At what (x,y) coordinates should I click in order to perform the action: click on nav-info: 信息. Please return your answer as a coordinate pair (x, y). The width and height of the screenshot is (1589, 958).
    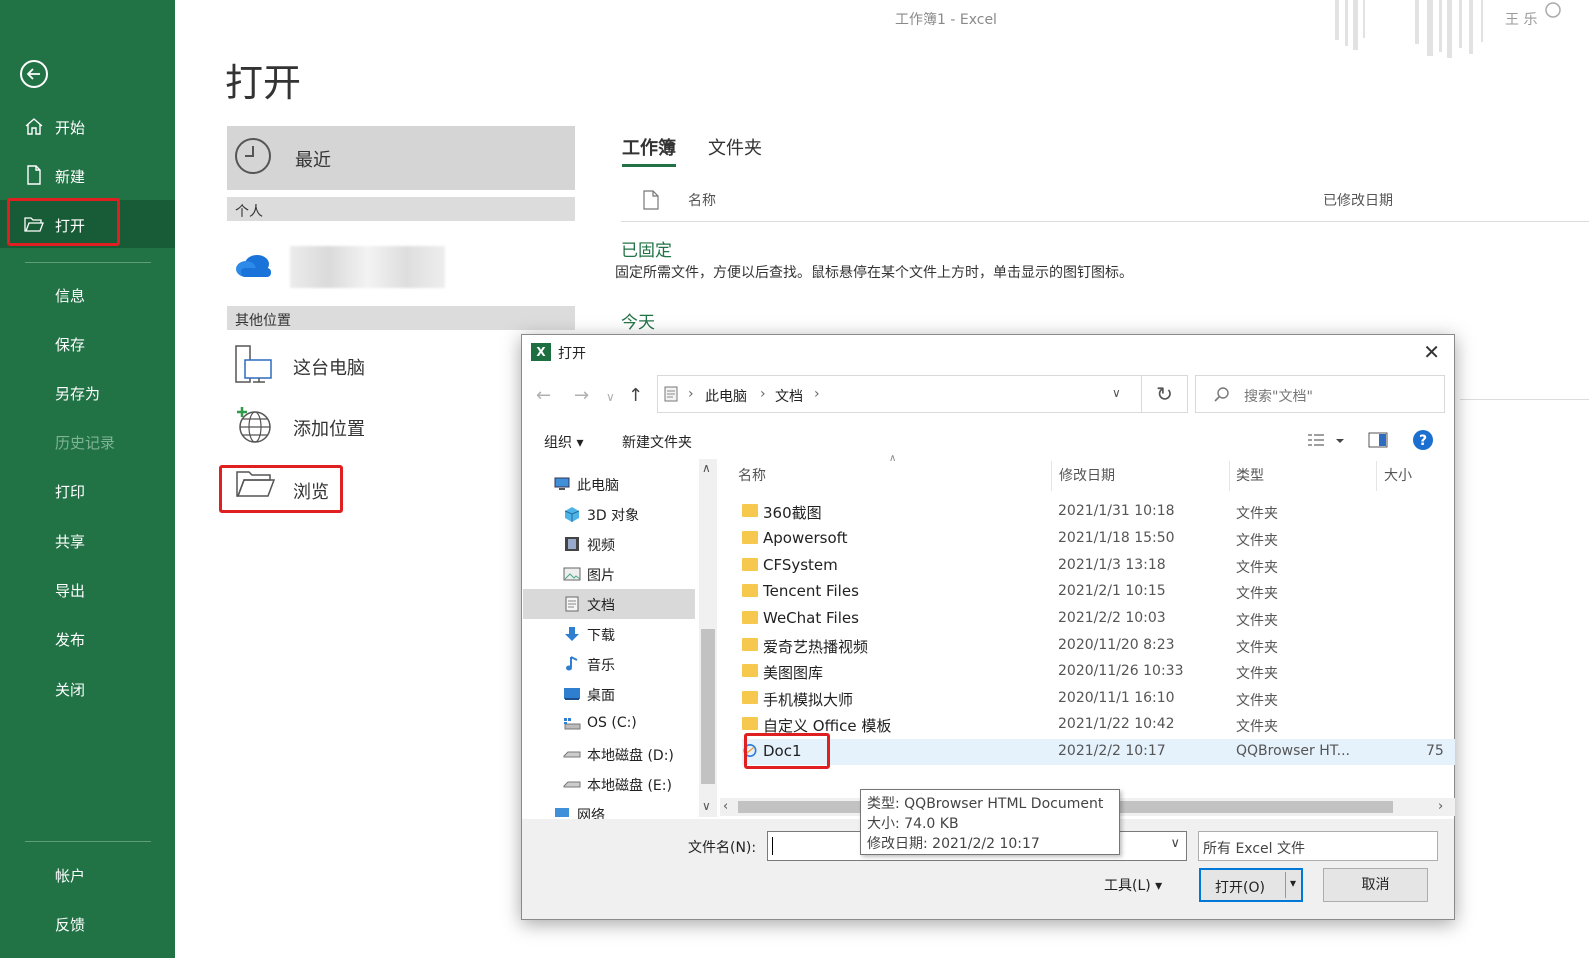
    Looking at the image, I should click on (87, 294).